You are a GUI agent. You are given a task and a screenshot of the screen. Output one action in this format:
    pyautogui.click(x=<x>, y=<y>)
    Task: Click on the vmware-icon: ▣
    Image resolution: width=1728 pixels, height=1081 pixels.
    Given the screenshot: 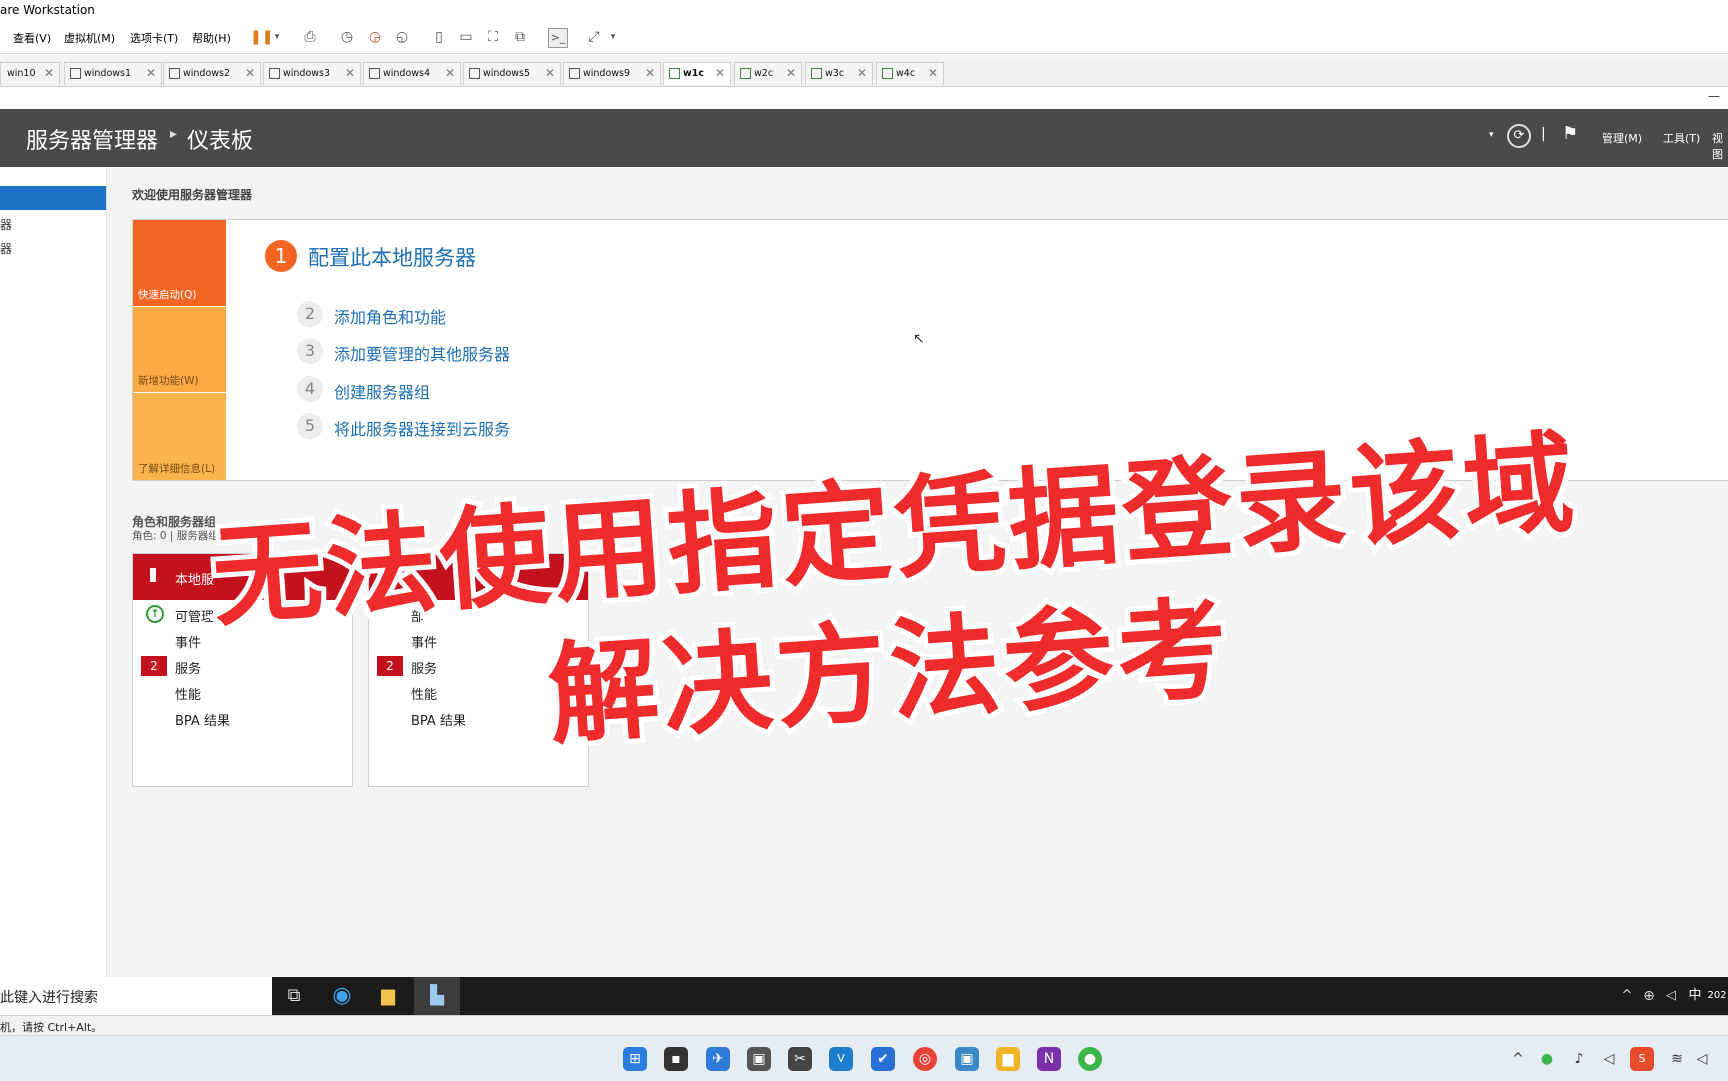 What is the action you would take?
    pyautogui.click(x=967, y=1059)
    